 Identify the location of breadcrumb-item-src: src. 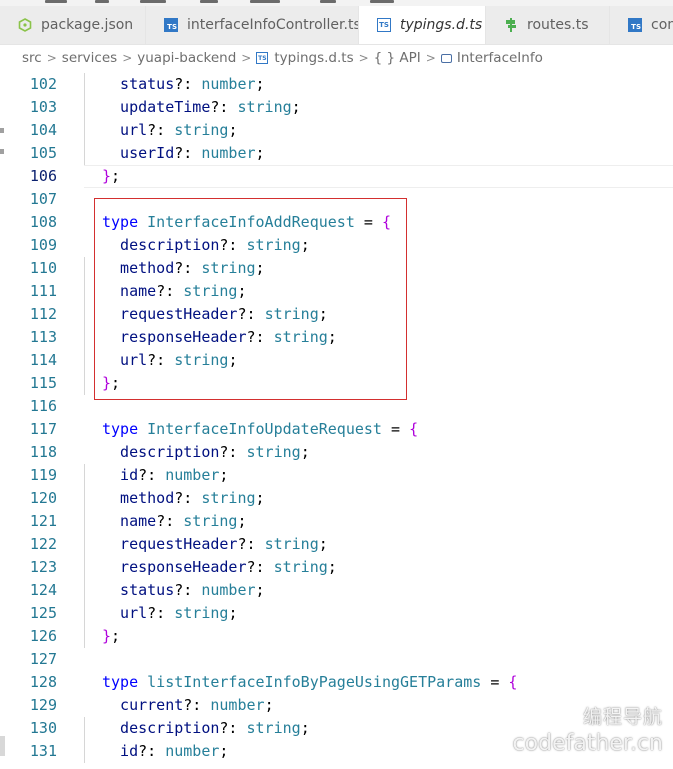
(32, 58).